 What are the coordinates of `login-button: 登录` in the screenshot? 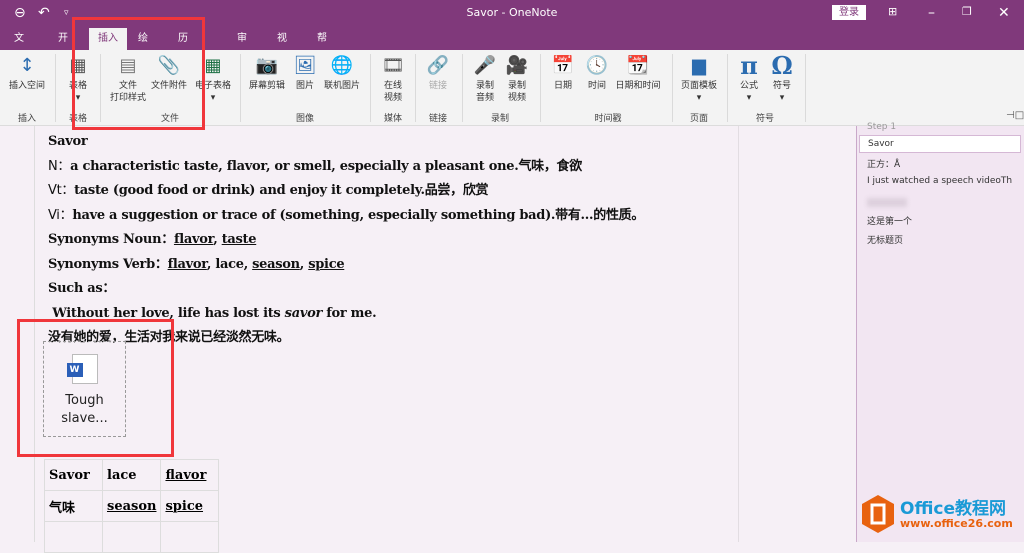 It's located at (849, 12).